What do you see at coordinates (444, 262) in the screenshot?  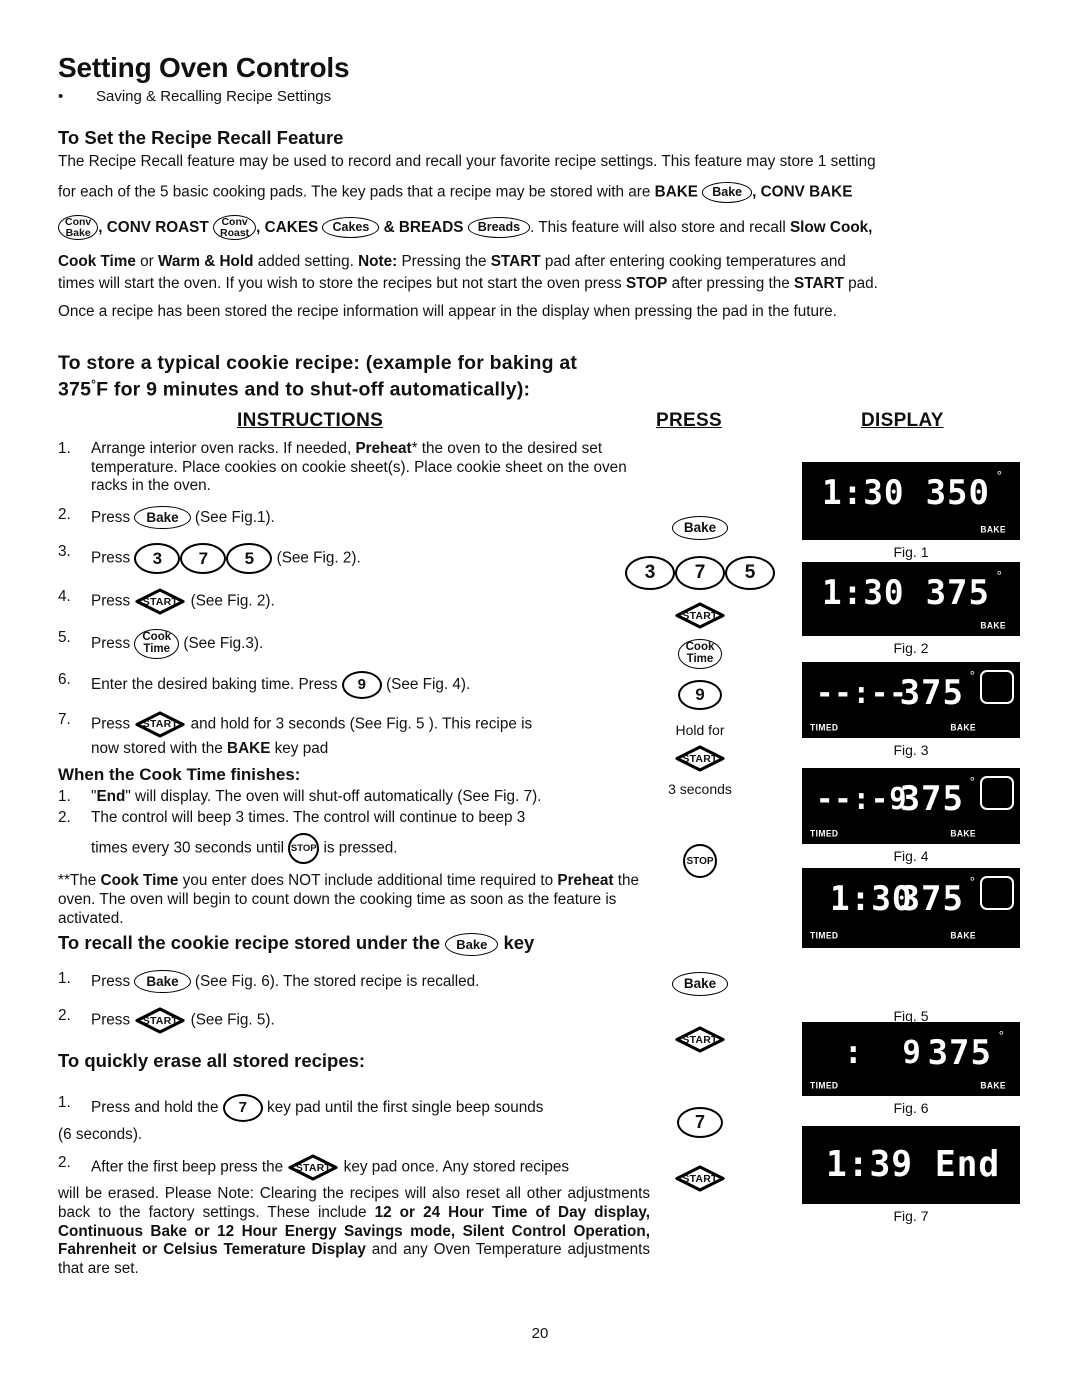 I see `pressing-the-word: Pressing the` at bounding box center [444, 262].